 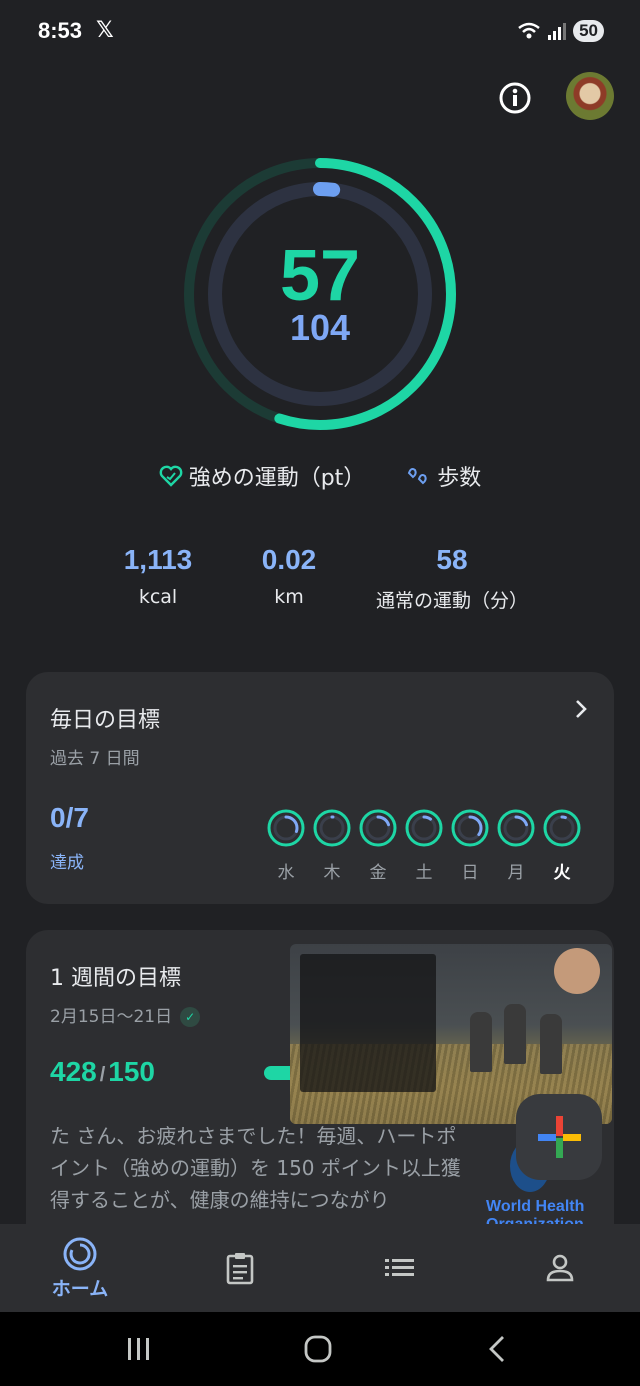 I want to click on heart-legend-label: 強めの運動（pt）, so click(x=277, y=478).